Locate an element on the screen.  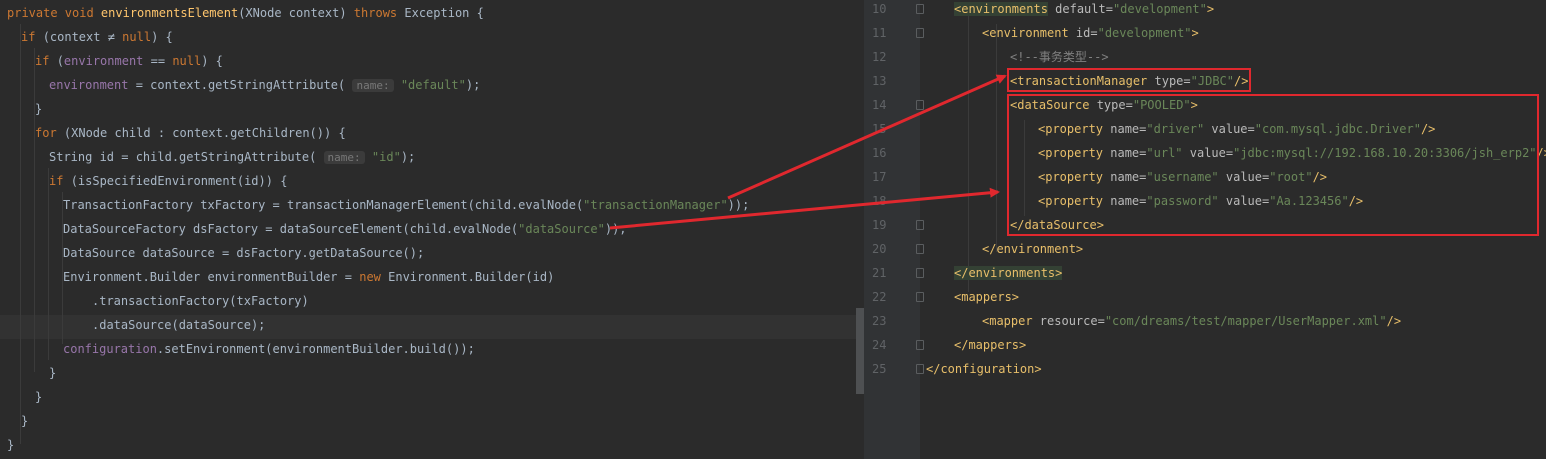
arrow-data-source is located at coordinates (804, 208).